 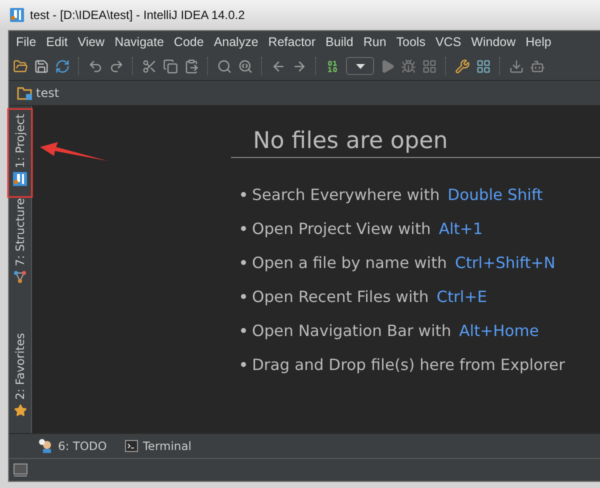 What do you see at coordinates (352, 331) in the screenshot?
I see `hint-text: Open Navigation Bar with` at bounding box center [352, 331].